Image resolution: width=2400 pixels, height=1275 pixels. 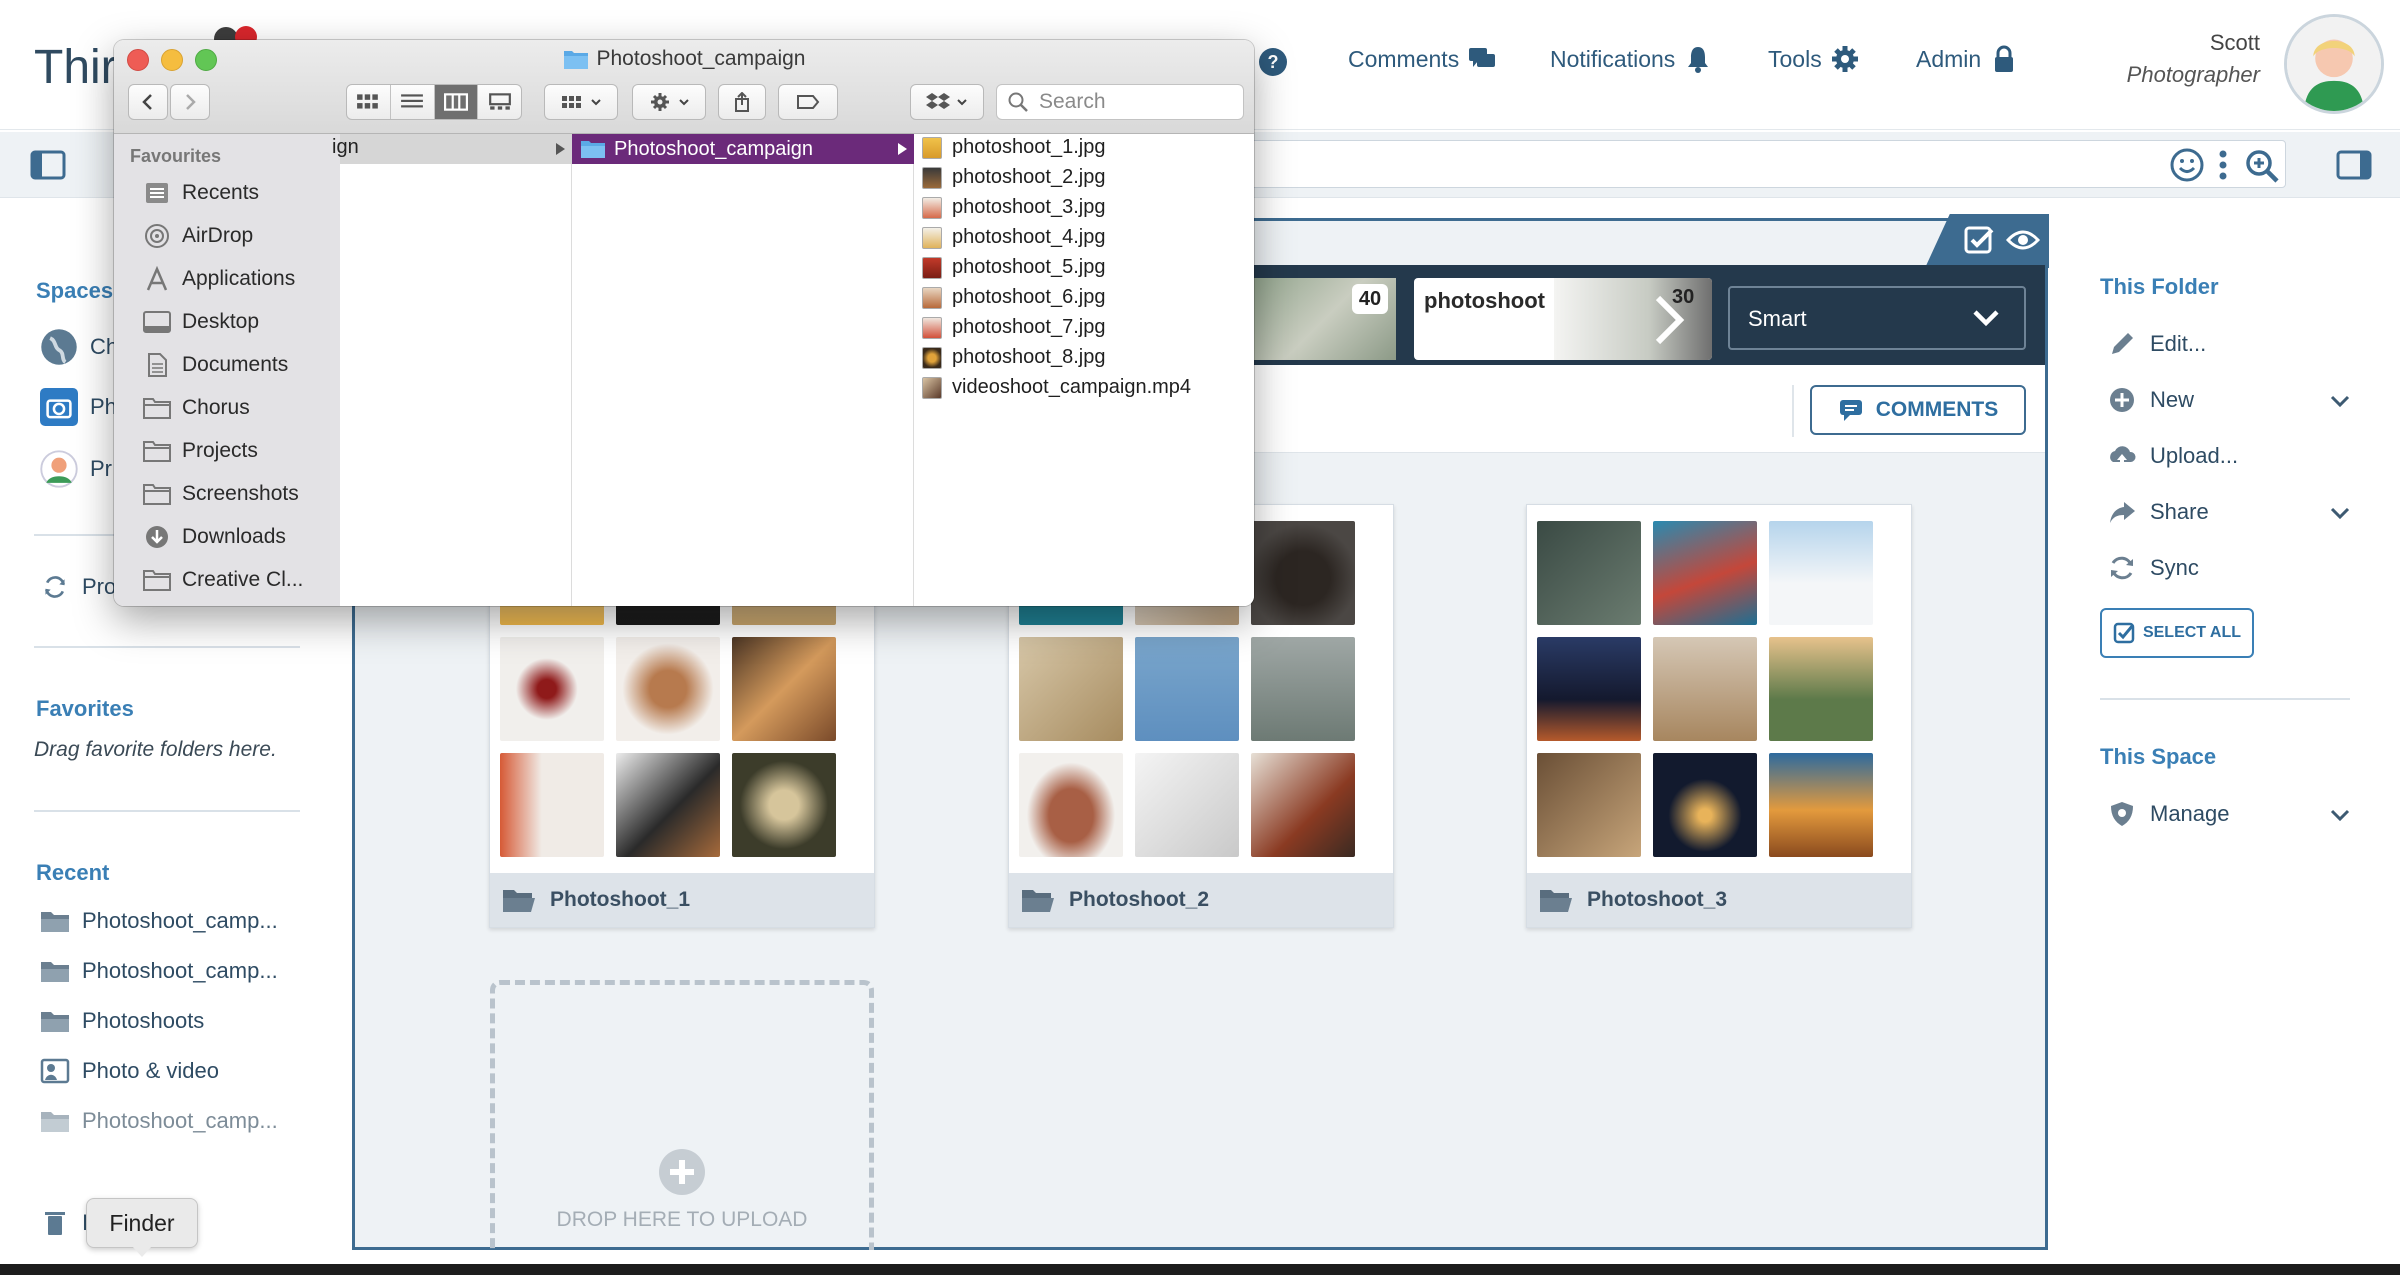 I want to click on user-role: Photographer, so click(x=2193, y=74).